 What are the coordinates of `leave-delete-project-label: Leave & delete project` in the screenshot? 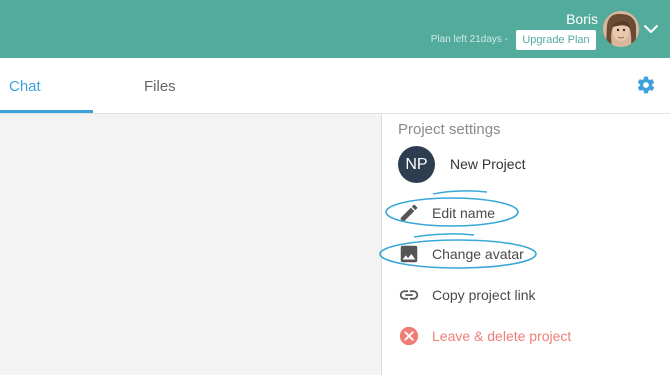 It's located at (502, 336).